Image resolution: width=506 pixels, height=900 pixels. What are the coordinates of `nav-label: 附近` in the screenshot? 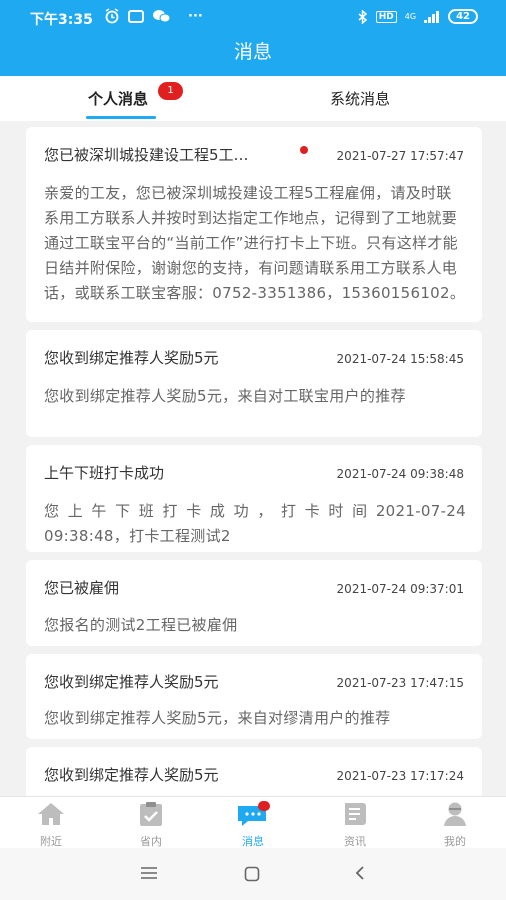 It's located at (51, 841).